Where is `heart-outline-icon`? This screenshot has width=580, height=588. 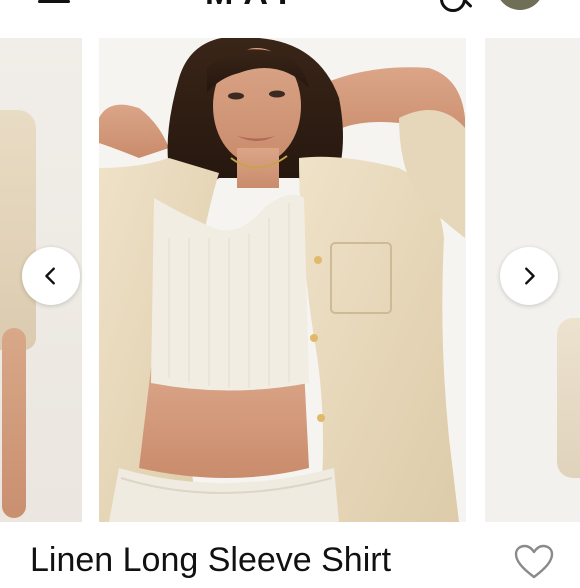 heart-outline-icon is located at coordinates (534, 562).